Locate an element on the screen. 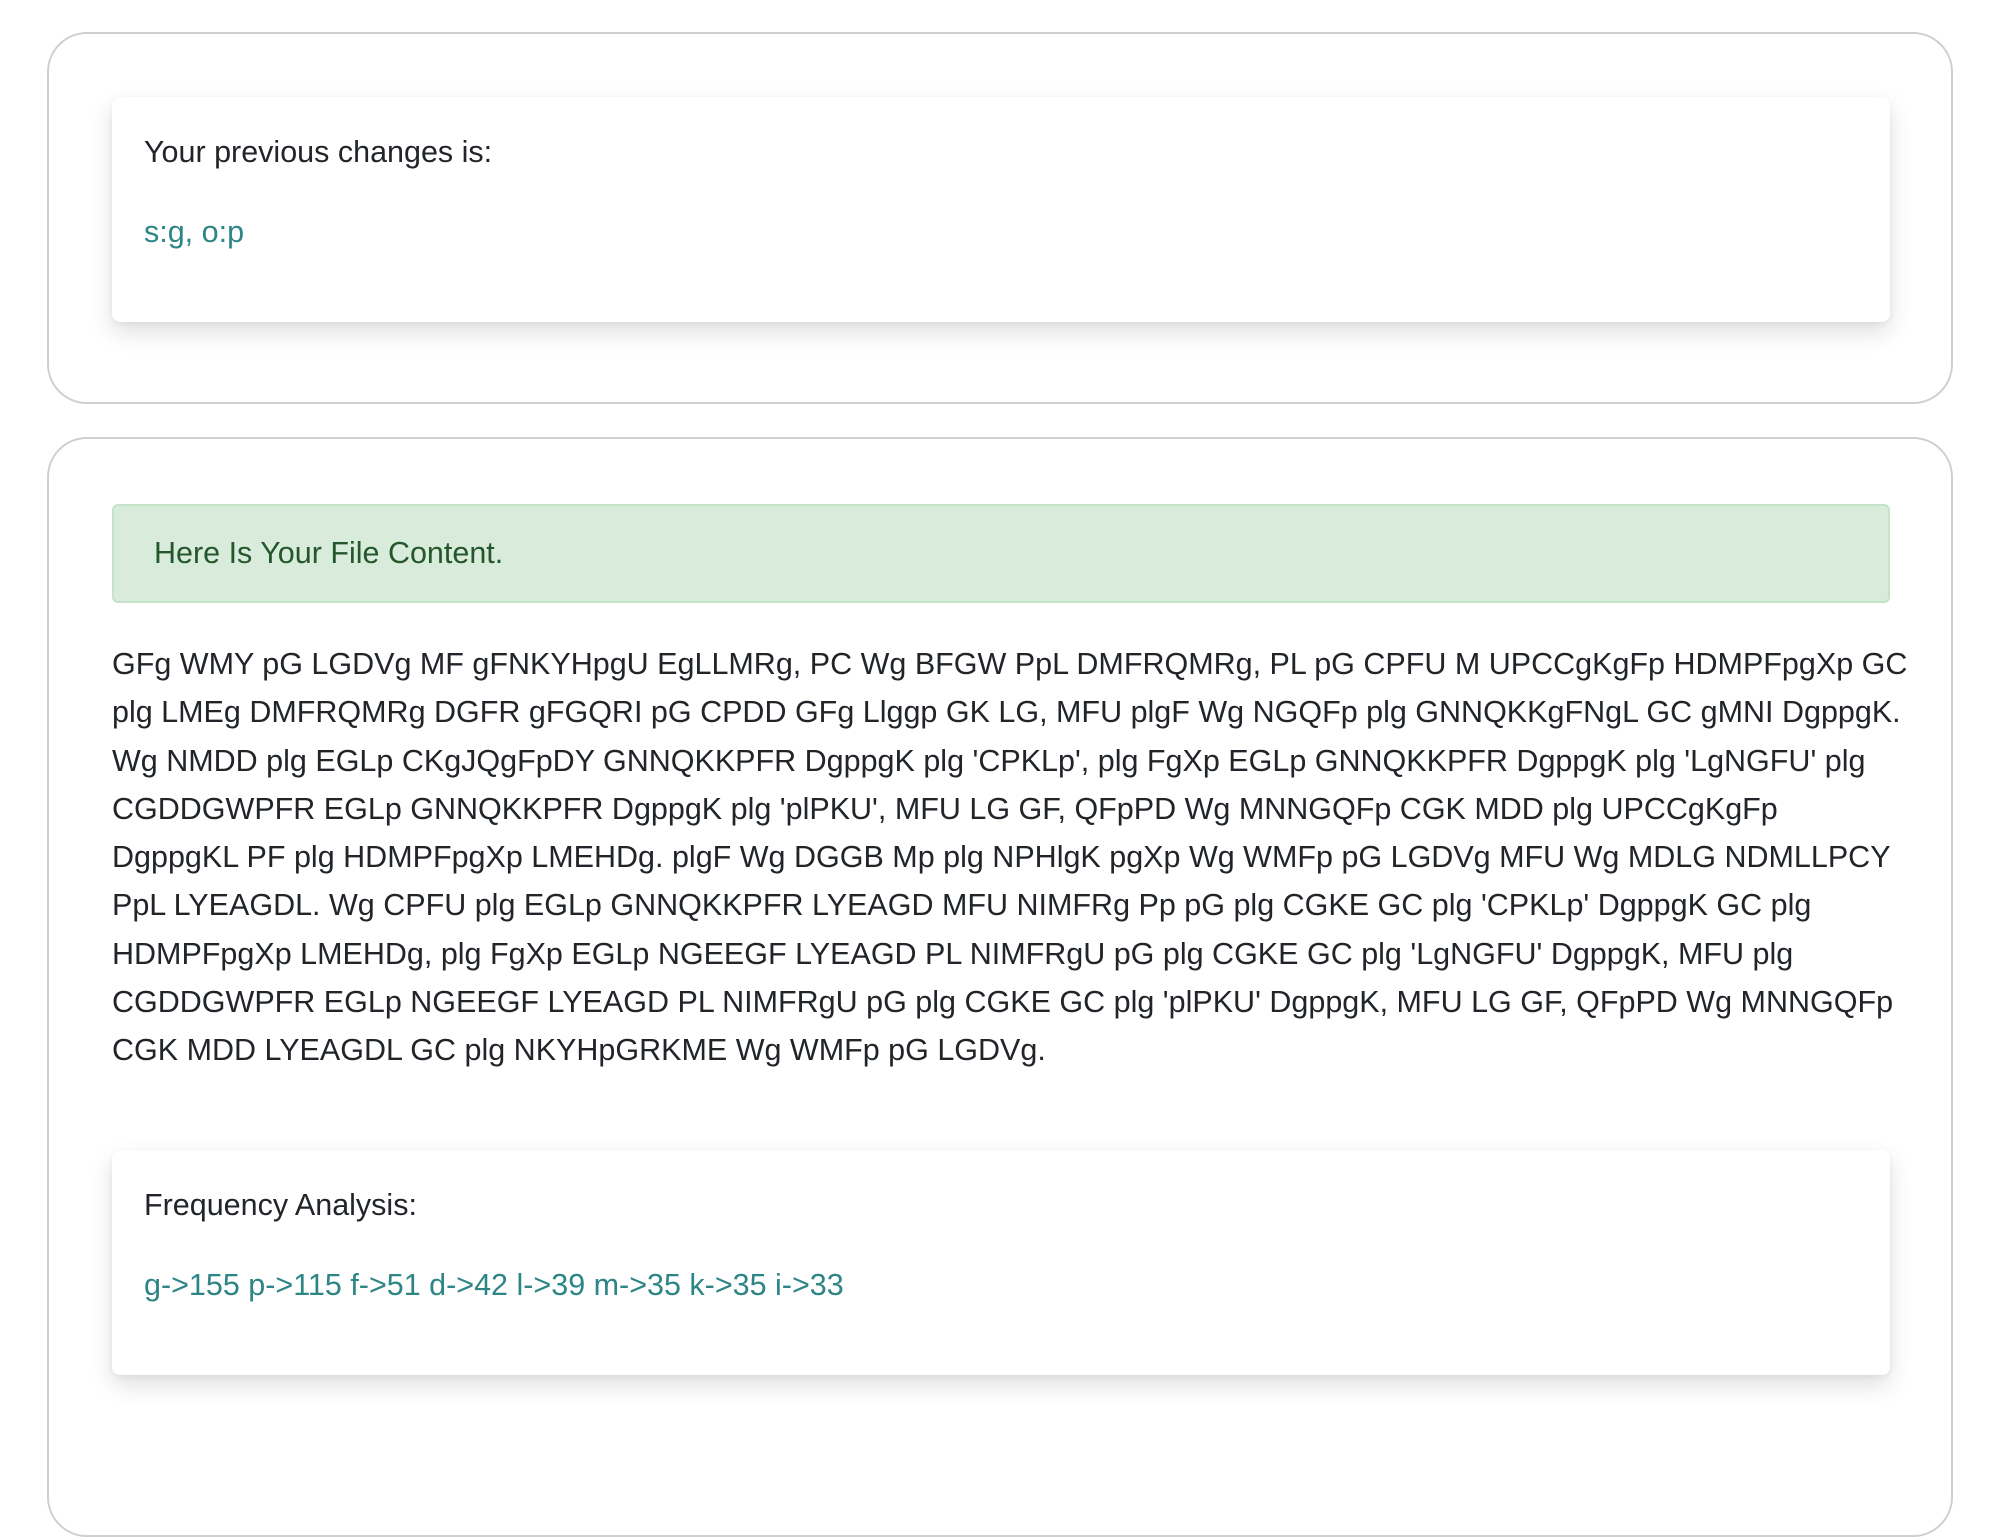 The image size is (1990, 1537). previous-changes-panel: Your previous changes is: s:g, o:p is located at coordinates (1001, 209).